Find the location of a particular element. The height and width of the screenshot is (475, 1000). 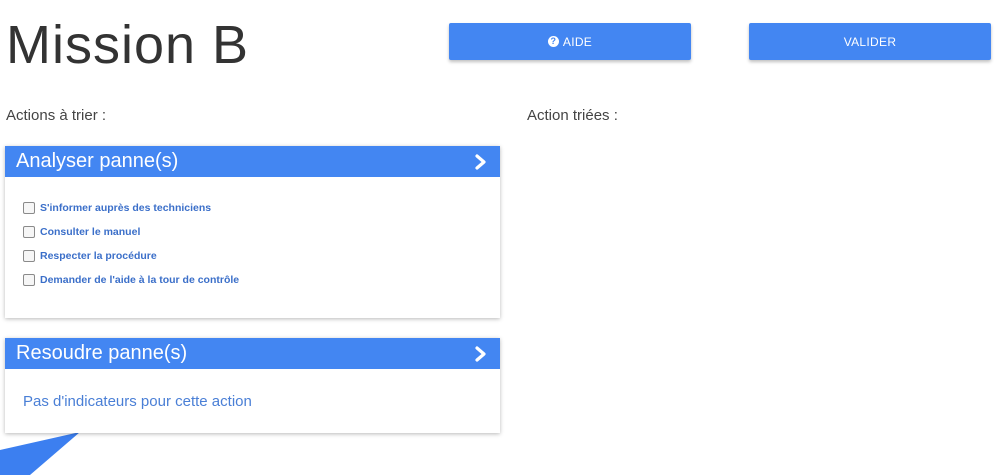

sorted-actions-label: Action triées : is located at coordinates (572, 115).